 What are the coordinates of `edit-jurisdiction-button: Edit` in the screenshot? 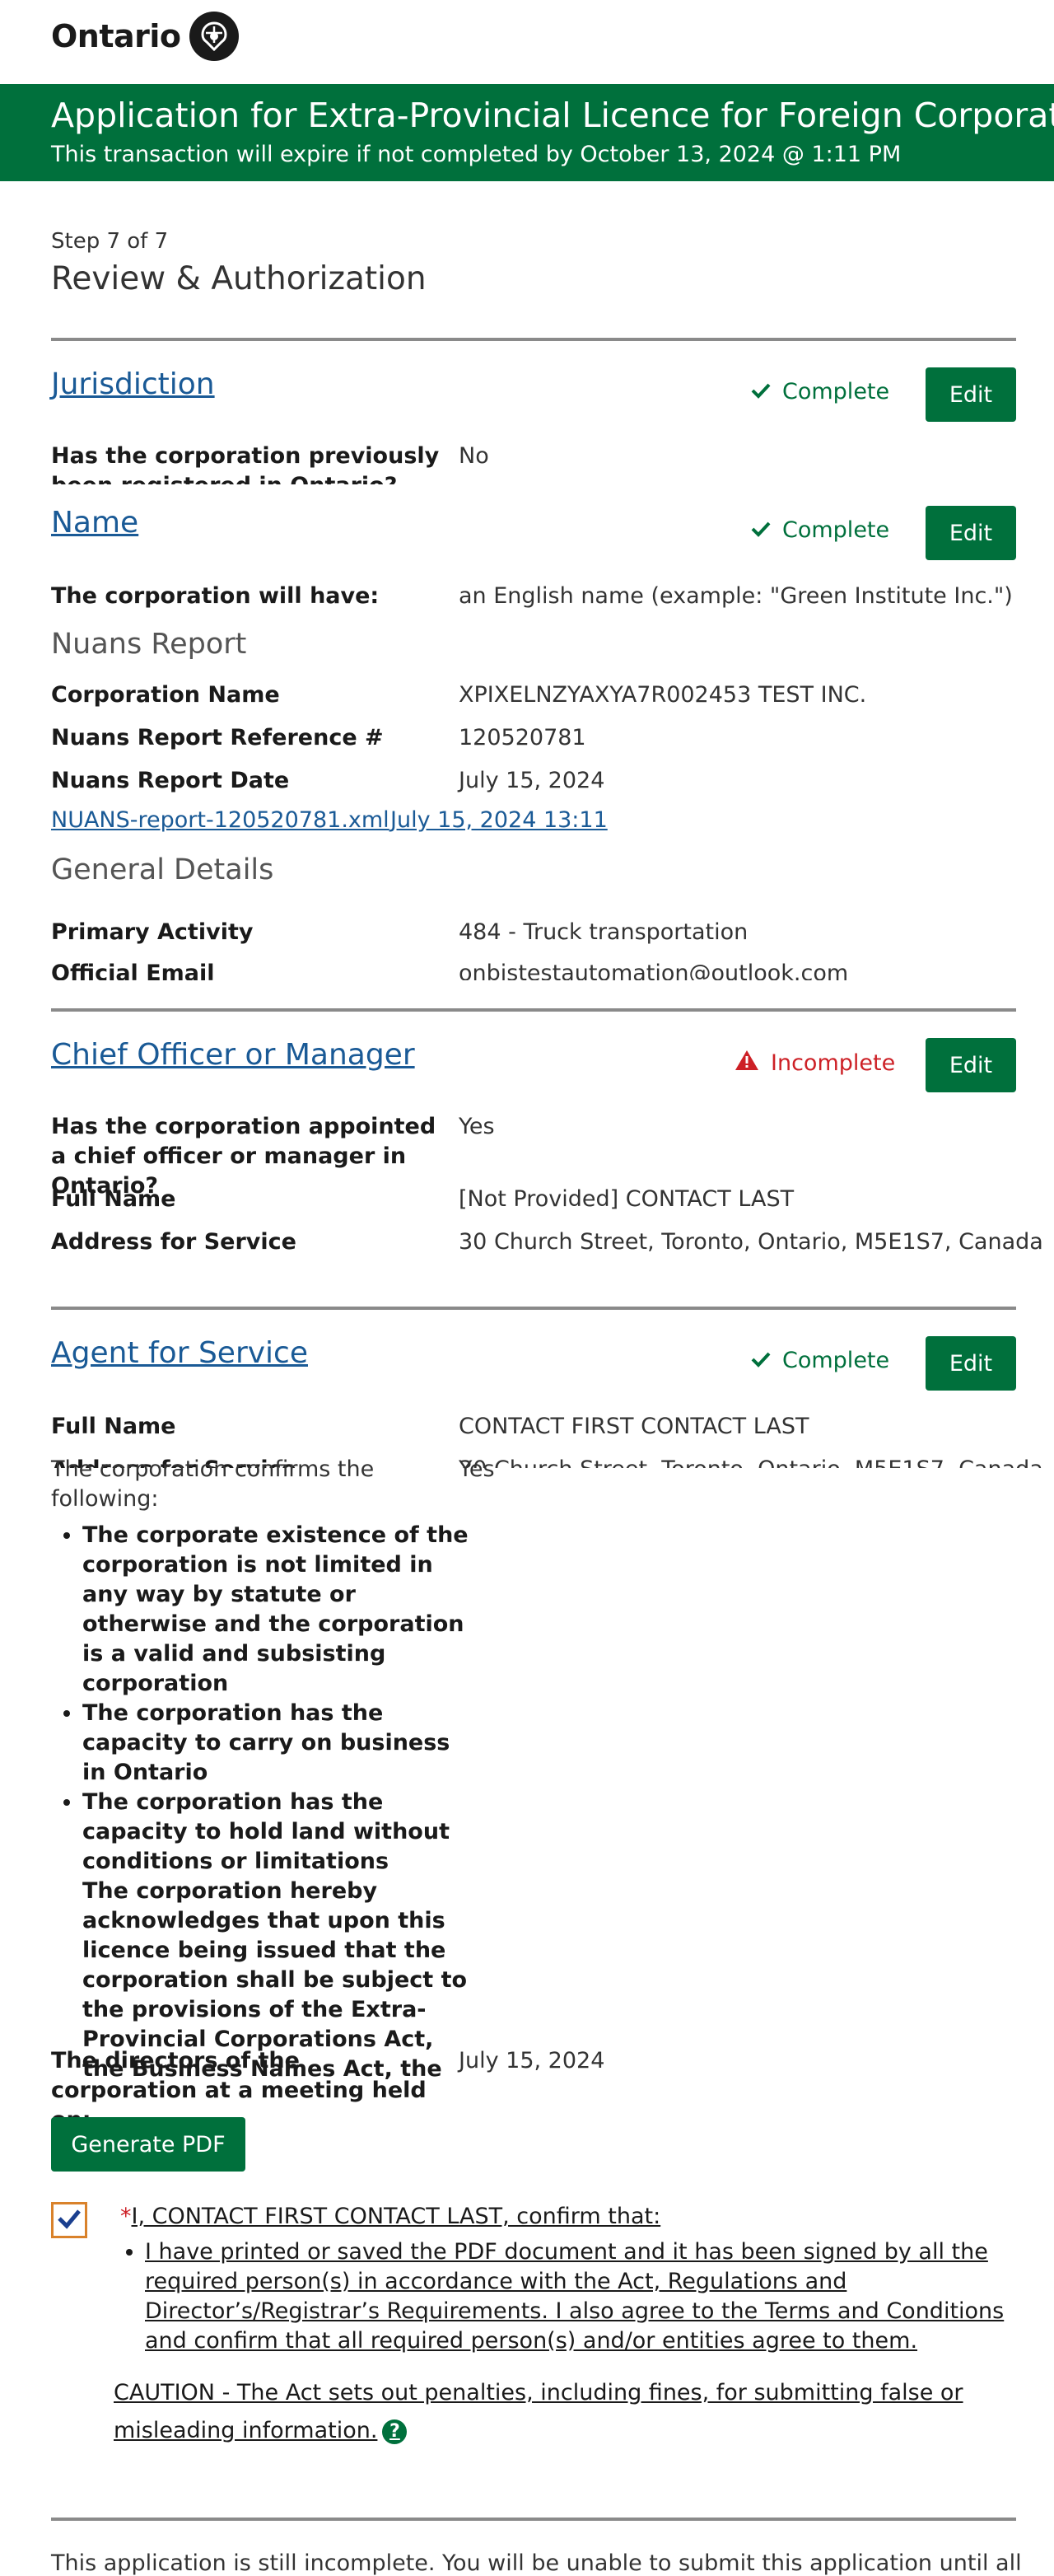 It's located at (971, 394).